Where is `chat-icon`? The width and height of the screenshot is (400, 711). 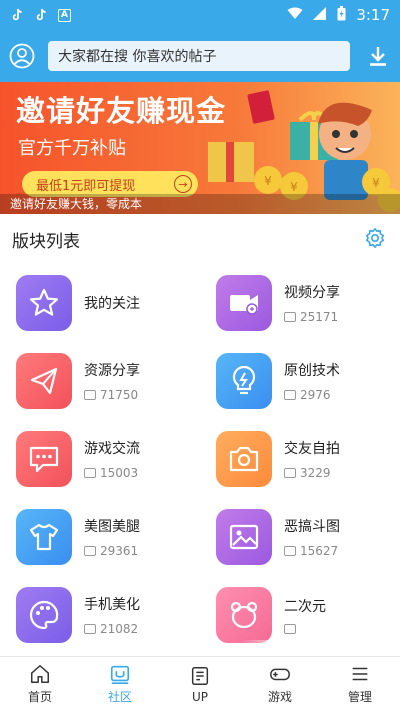
chat-icon is located at coordinates (44, 459).